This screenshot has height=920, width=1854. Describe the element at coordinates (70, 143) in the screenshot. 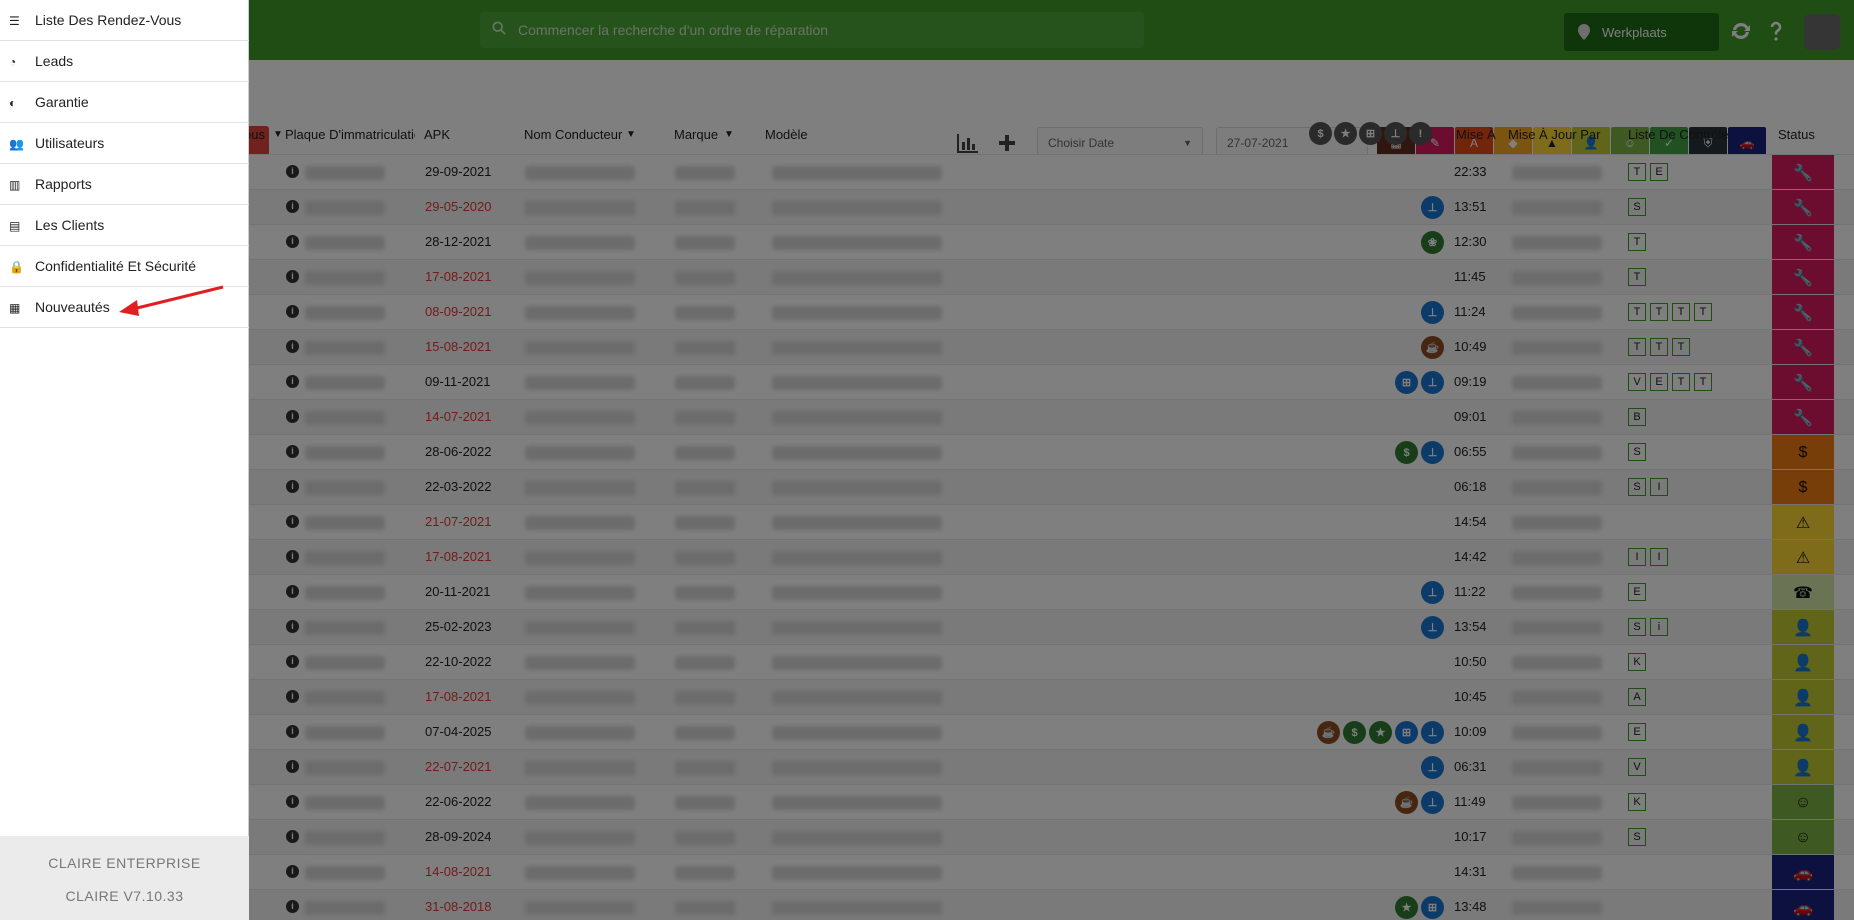

I see `menu-item-label: Utilisateurs` at that location.